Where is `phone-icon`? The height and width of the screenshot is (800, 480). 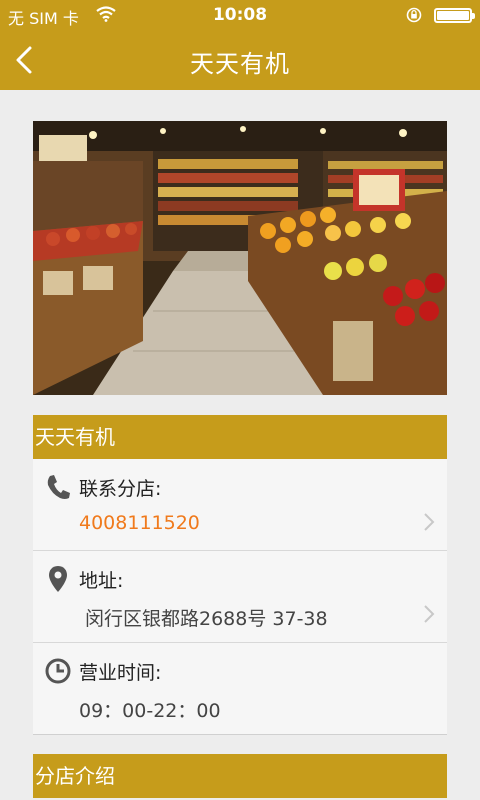
phone-icon is located at coordinates (58, 487).